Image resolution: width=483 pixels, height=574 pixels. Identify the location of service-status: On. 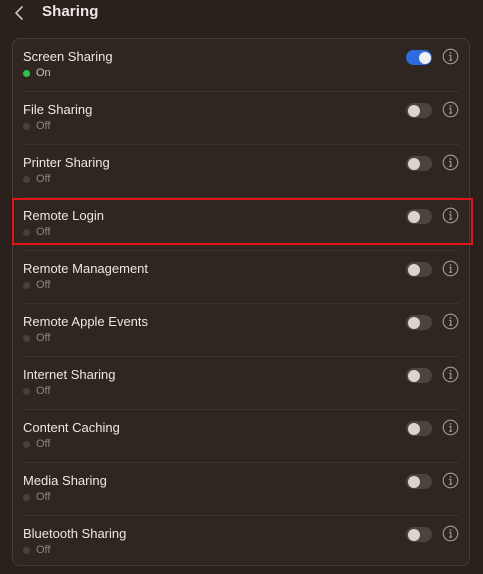
(37, 73).